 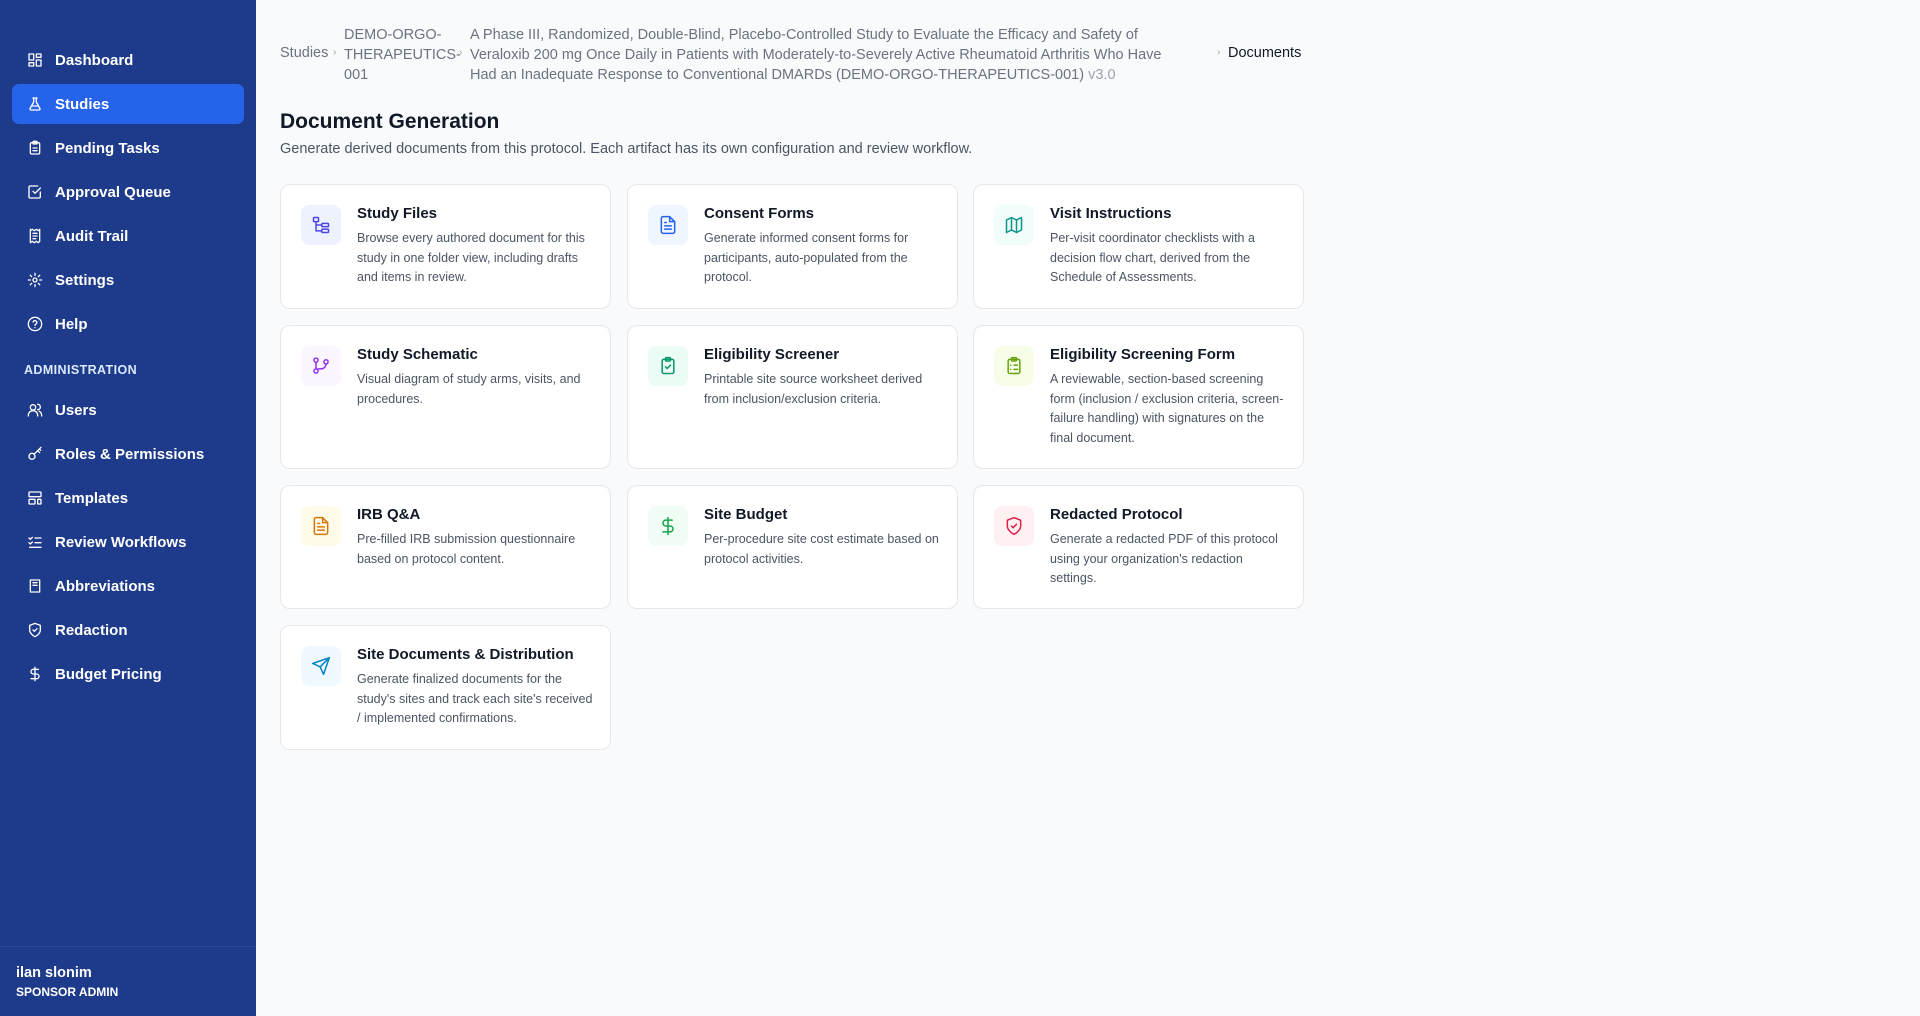 I want to click on sidebar-item-label: Redaction, so click(x=91, y=630).